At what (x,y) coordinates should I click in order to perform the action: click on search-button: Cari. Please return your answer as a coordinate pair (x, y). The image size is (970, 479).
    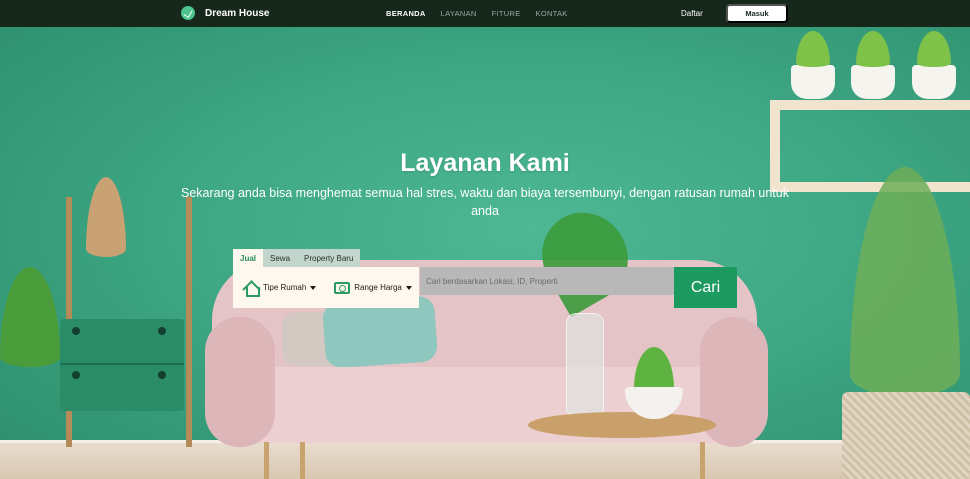
    Looking at the image, I should click on (705, 287).